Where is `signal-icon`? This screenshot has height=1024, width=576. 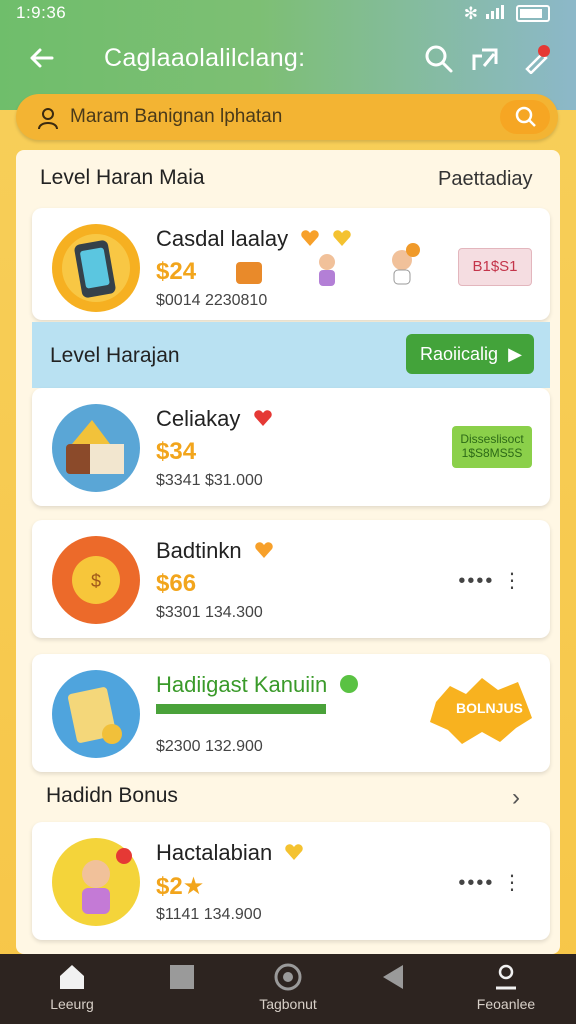
signal-icon is located at coordinates (497, 13).